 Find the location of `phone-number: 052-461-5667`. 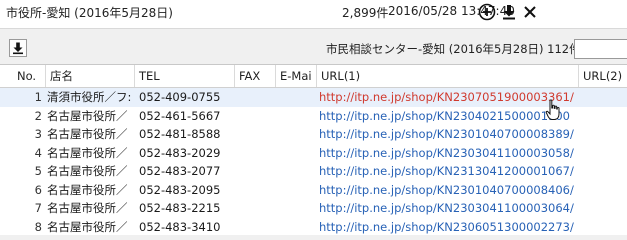

phone-number: 052-461-5667 is located at coordinates (180, 115).